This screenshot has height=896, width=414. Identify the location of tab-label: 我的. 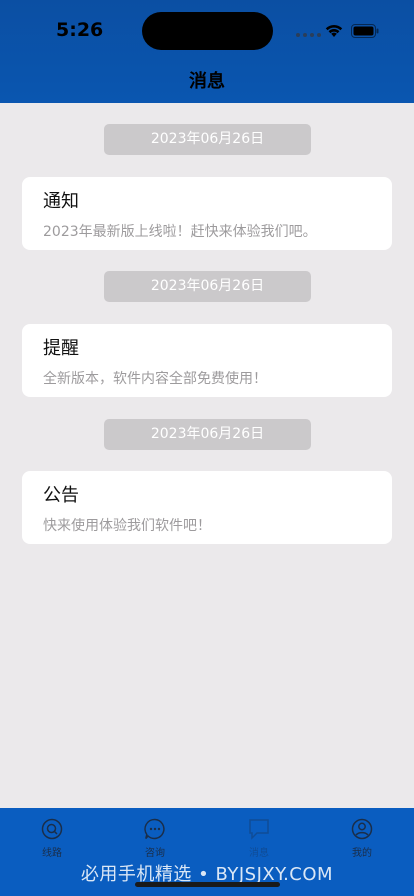
(362, 853).